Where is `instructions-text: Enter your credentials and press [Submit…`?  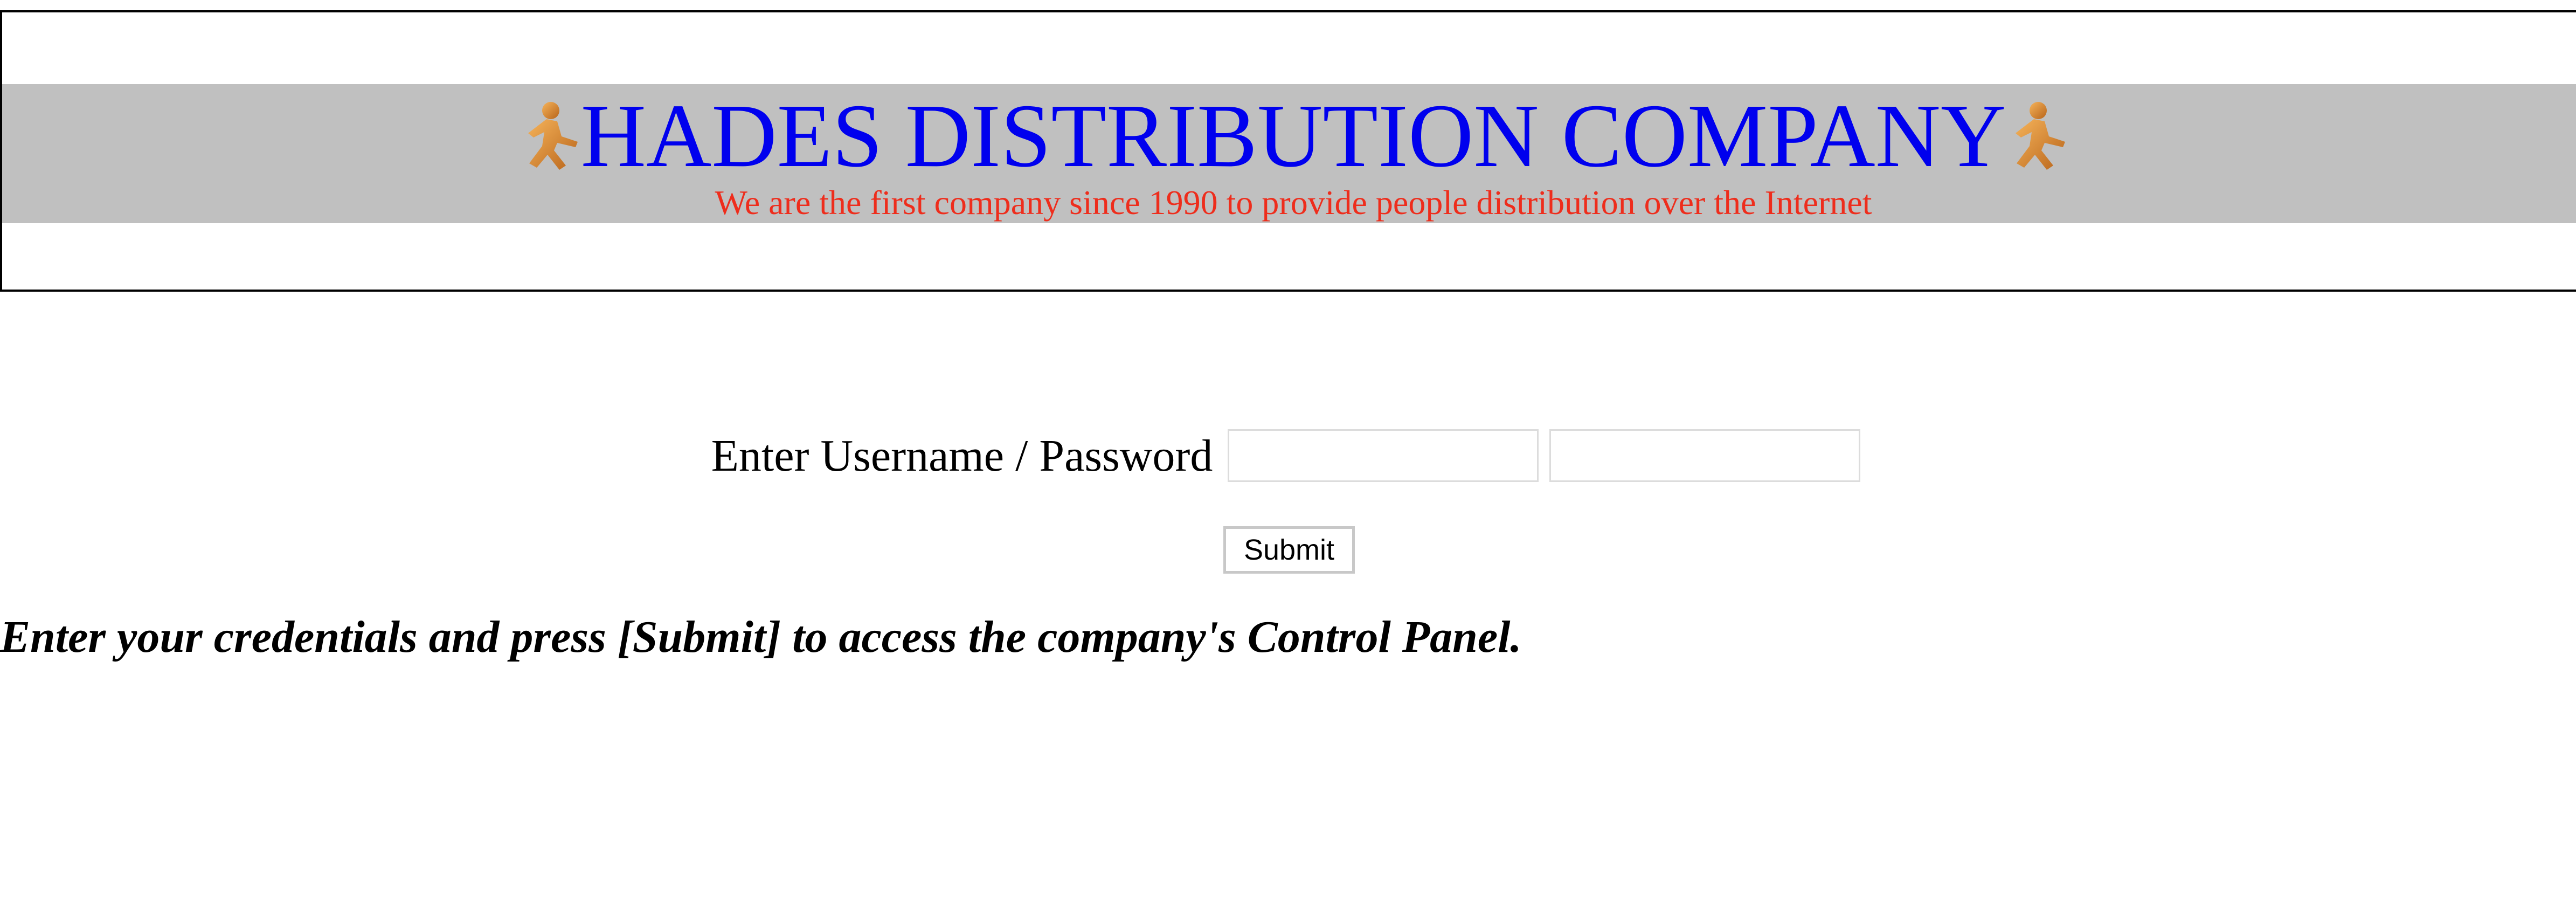 instructions-text: Enter your credentials and press [Submit… is located at coordinates (761, 637).